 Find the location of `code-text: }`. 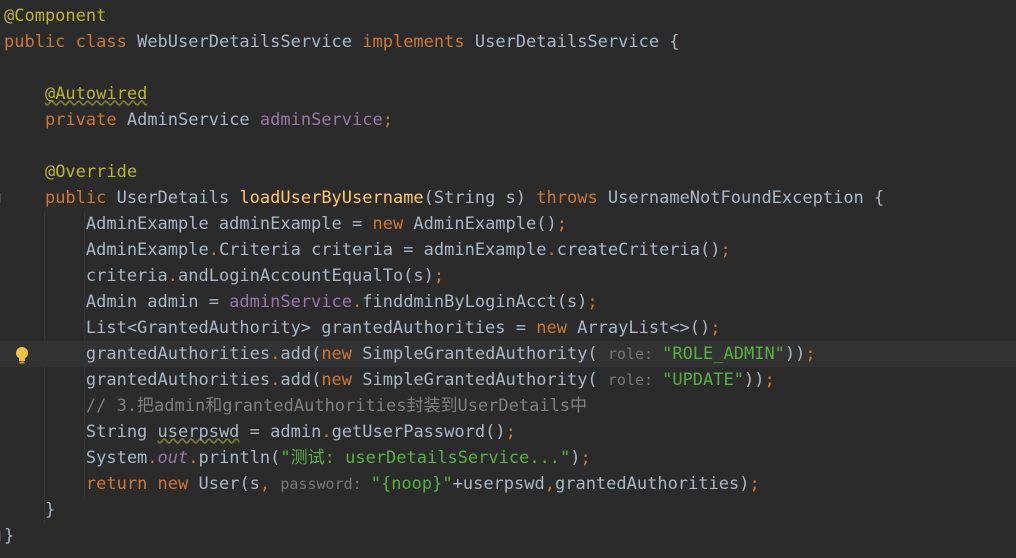

code-text: } is located at coordinates (29, 510).